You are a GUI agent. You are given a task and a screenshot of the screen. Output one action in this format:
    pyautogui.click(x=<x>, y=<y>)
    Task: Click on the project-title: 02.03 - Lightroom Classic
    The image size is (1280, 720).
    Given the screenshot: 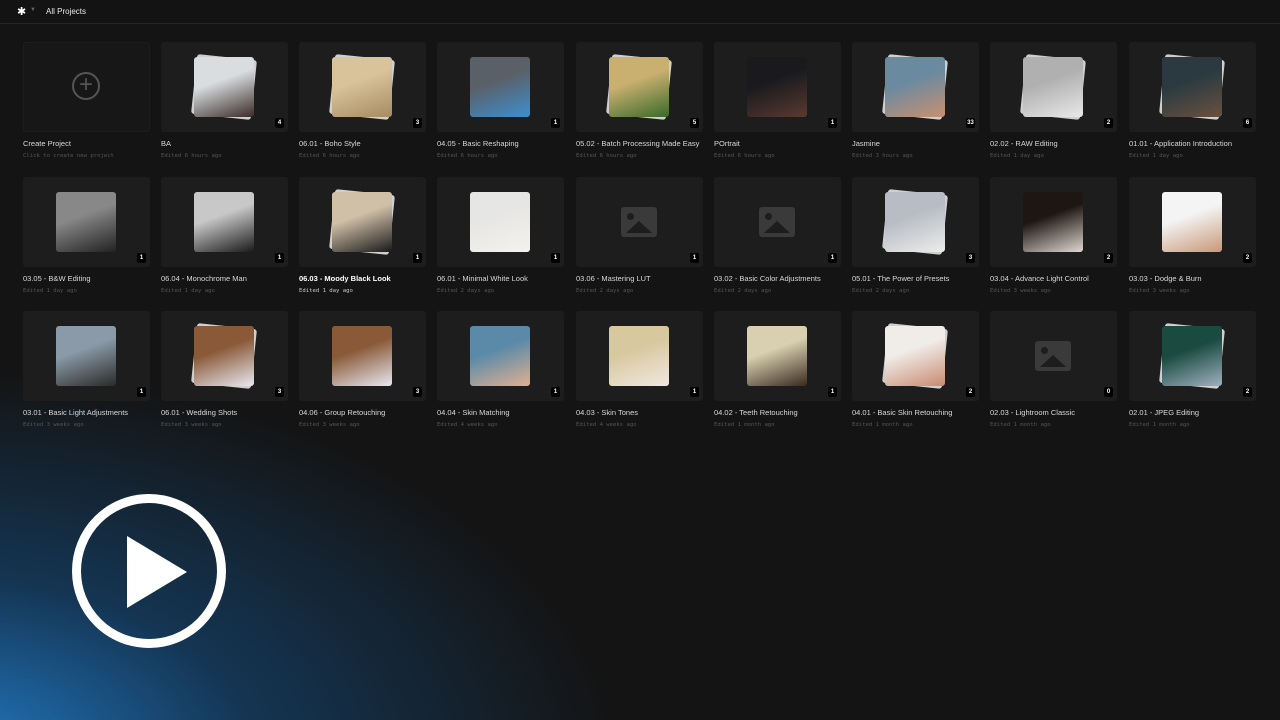 What is the action you would take?
    pyautogui.click(x=1033, y=412)
    